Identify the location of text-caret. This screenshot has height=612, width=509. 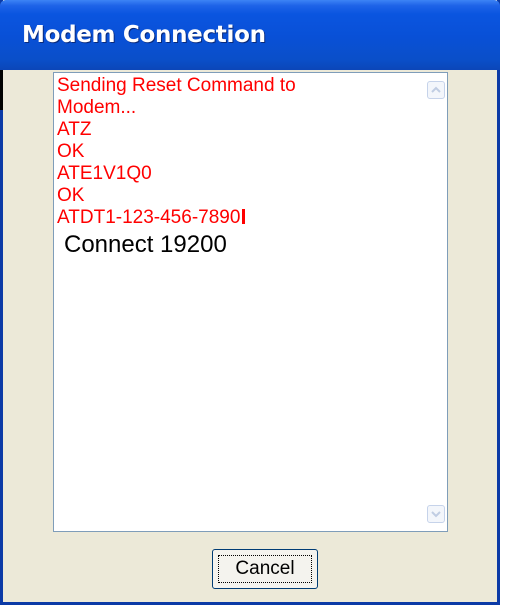
(244, 216).